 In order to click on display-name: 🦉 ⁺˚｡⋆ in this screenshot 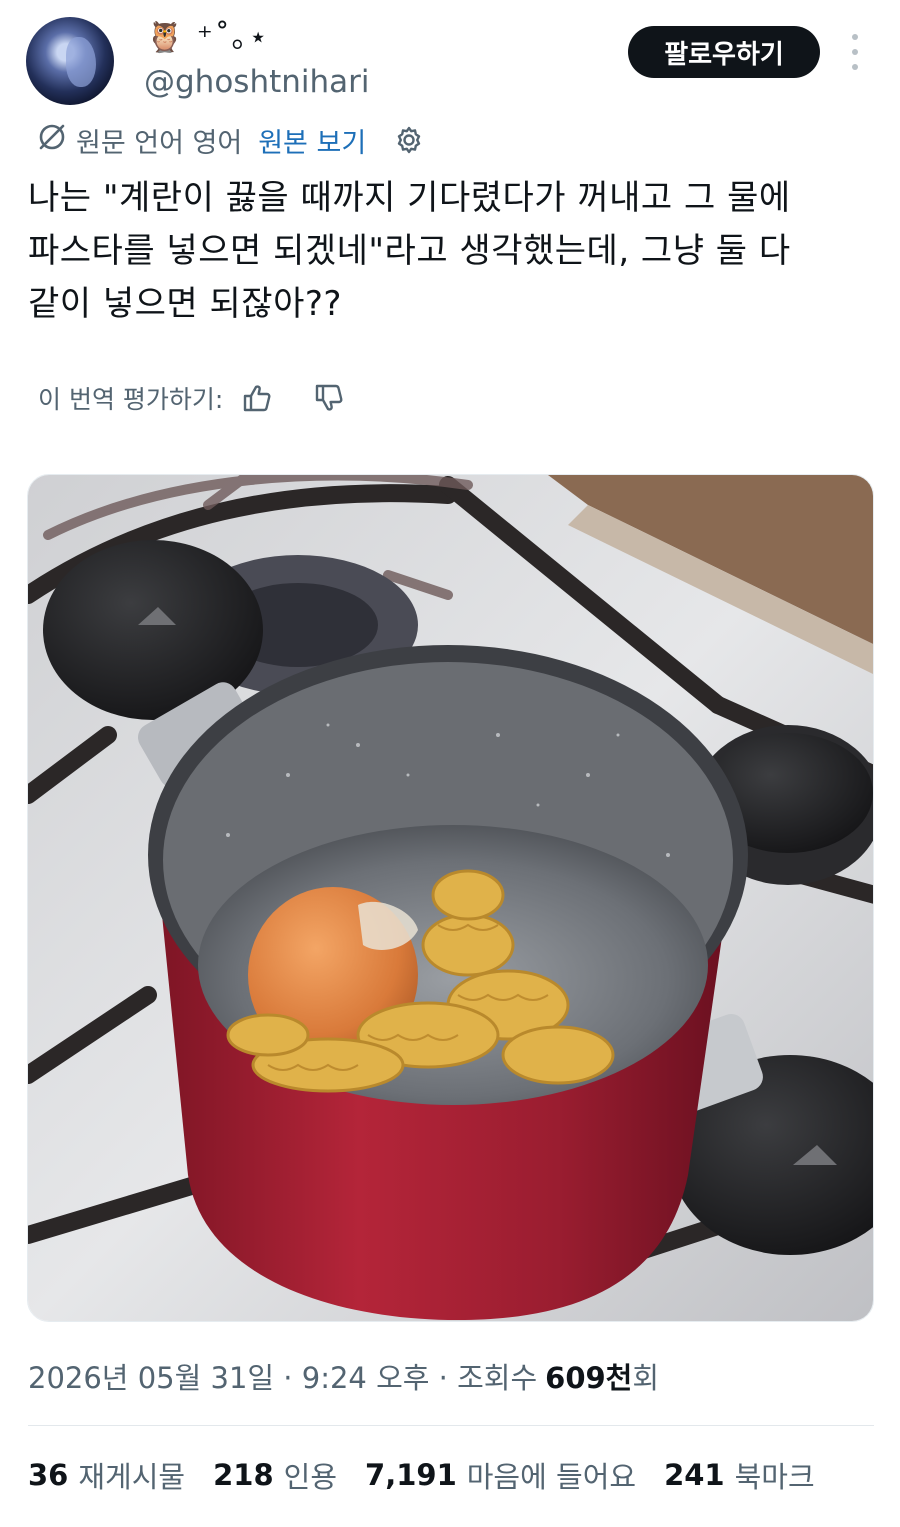, I will do `click(208, 38)`.